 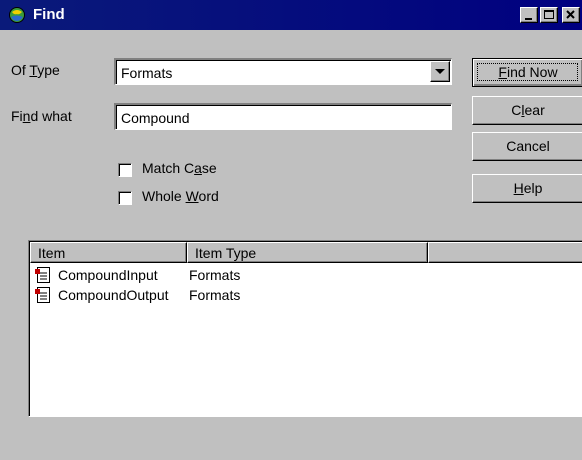 What do you see at coordinates (283, 71) in the screenshot?
I see `of-type-dropdown: Formats` at bounding box center [283, 71].